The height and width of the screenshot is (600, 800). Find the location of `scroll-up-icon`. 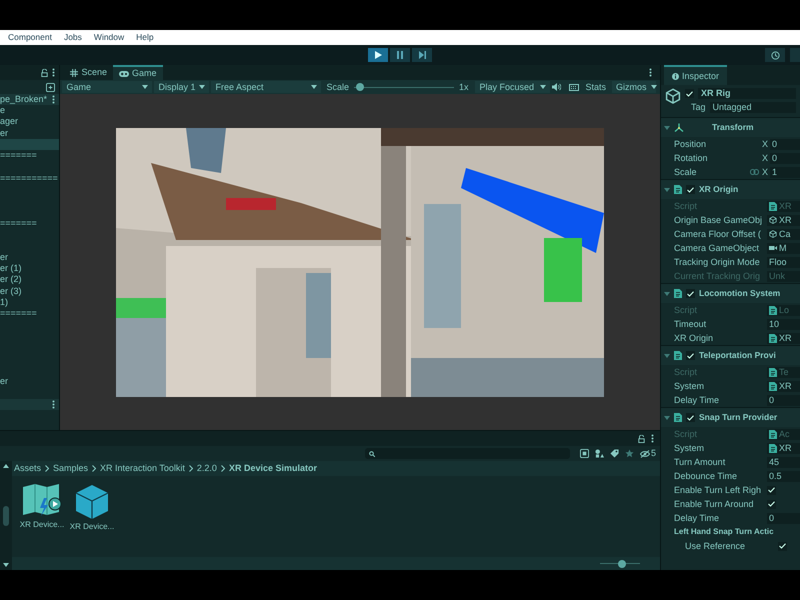

scroll-up-icon is located at coordinates (6, 466).